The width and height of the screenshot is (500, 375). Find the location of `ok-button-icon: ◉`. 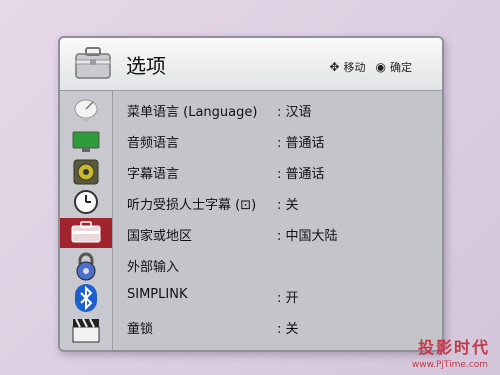

ok-button-icon: ◉ is located at coordinates (380, 67).